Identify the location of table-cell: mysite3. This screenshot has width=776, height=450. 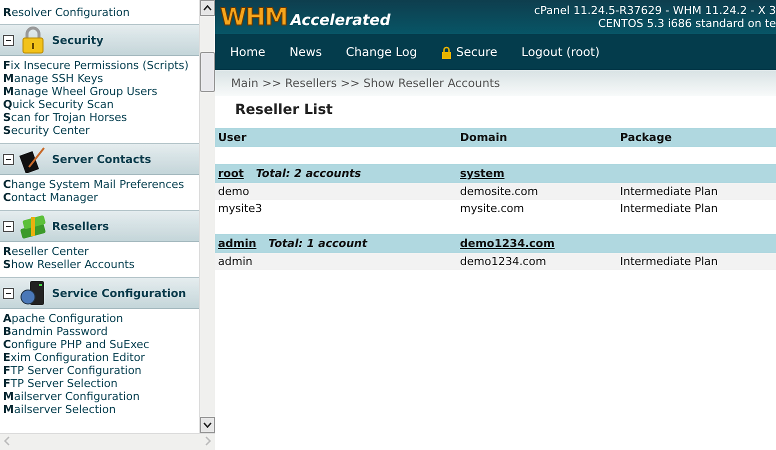
(336, 208).